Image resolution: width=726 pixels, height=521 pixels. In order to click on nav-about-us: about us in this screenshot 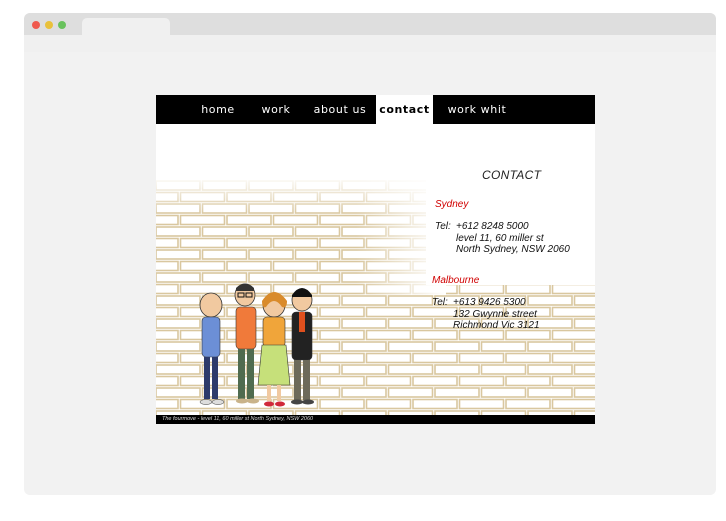, I will do `click(340, 109)`.